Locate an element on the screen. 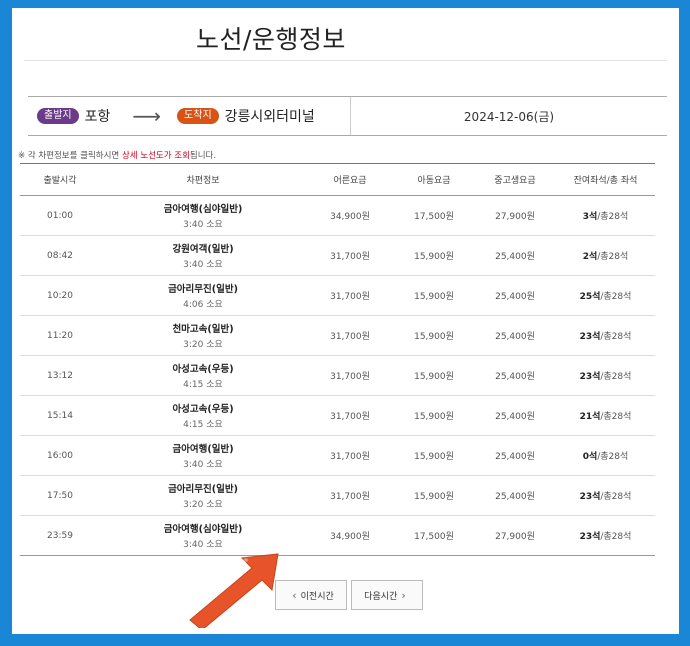 The height and width of the screenshot is (646, 690). arrival-city: 강릉시외터미널 is located at coordinates (269, 117).